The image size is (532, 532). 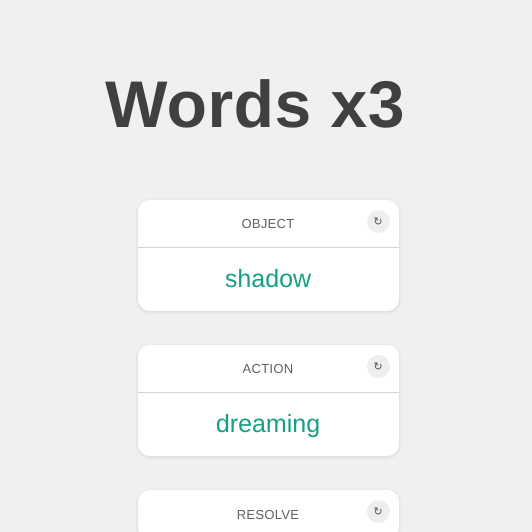 What do you see at coordinates (268, 514) in the screenshot?
I see `category-label: RESOLVE` at bounding box center [268, 514].